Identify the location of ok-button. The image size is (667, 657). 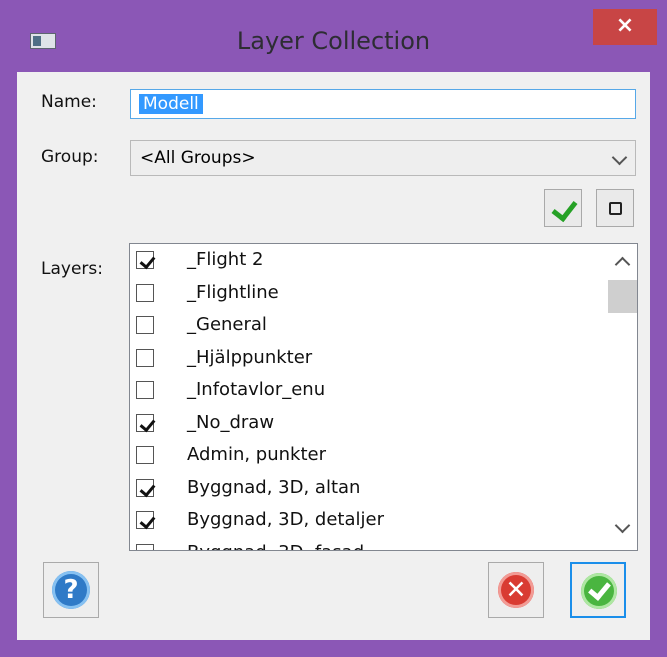
(598, 590).